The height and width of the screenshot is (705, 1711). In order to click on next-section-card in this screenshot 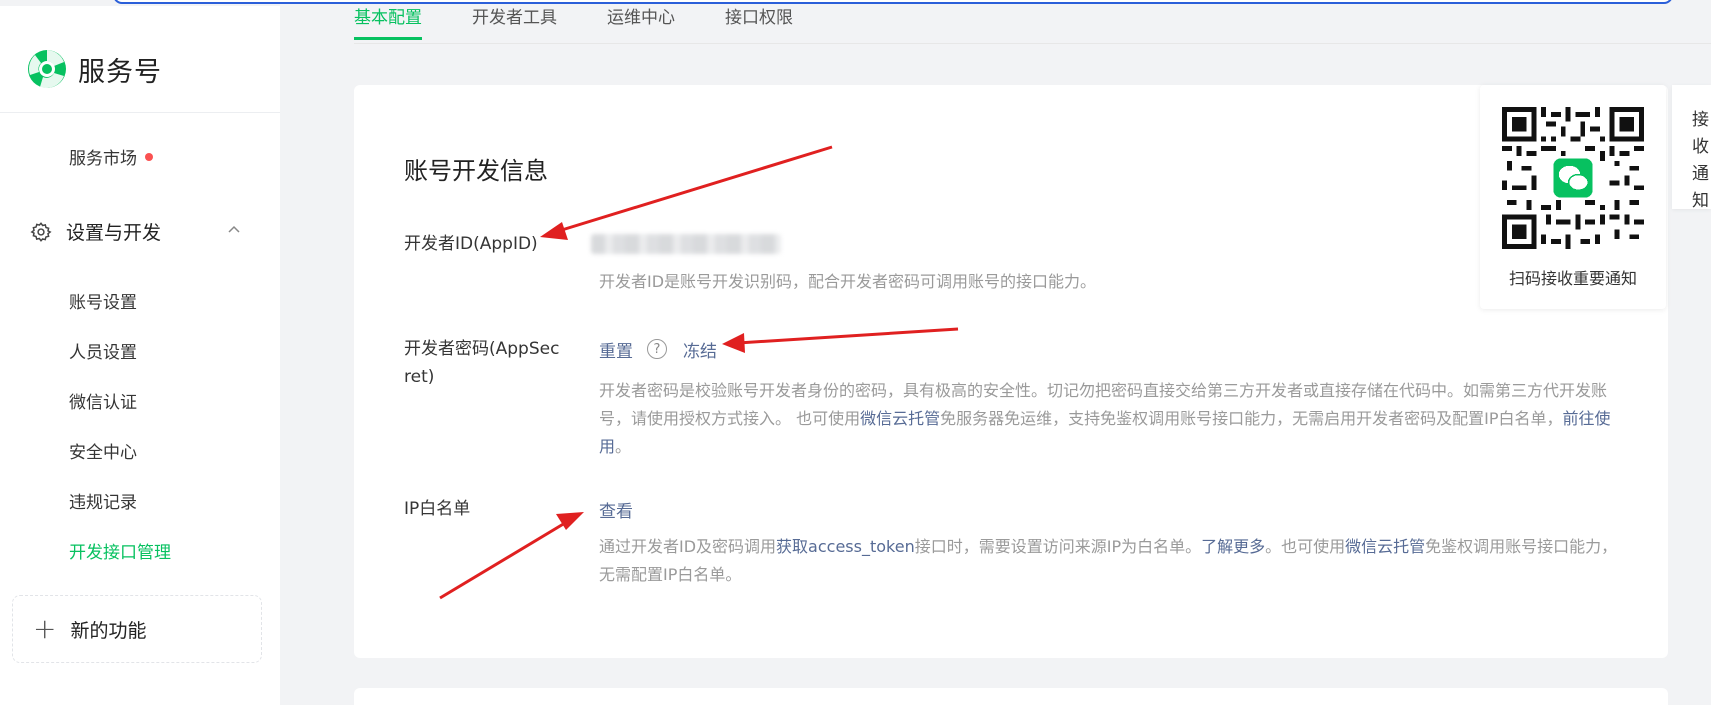, I will do `click(1011, 696)`.